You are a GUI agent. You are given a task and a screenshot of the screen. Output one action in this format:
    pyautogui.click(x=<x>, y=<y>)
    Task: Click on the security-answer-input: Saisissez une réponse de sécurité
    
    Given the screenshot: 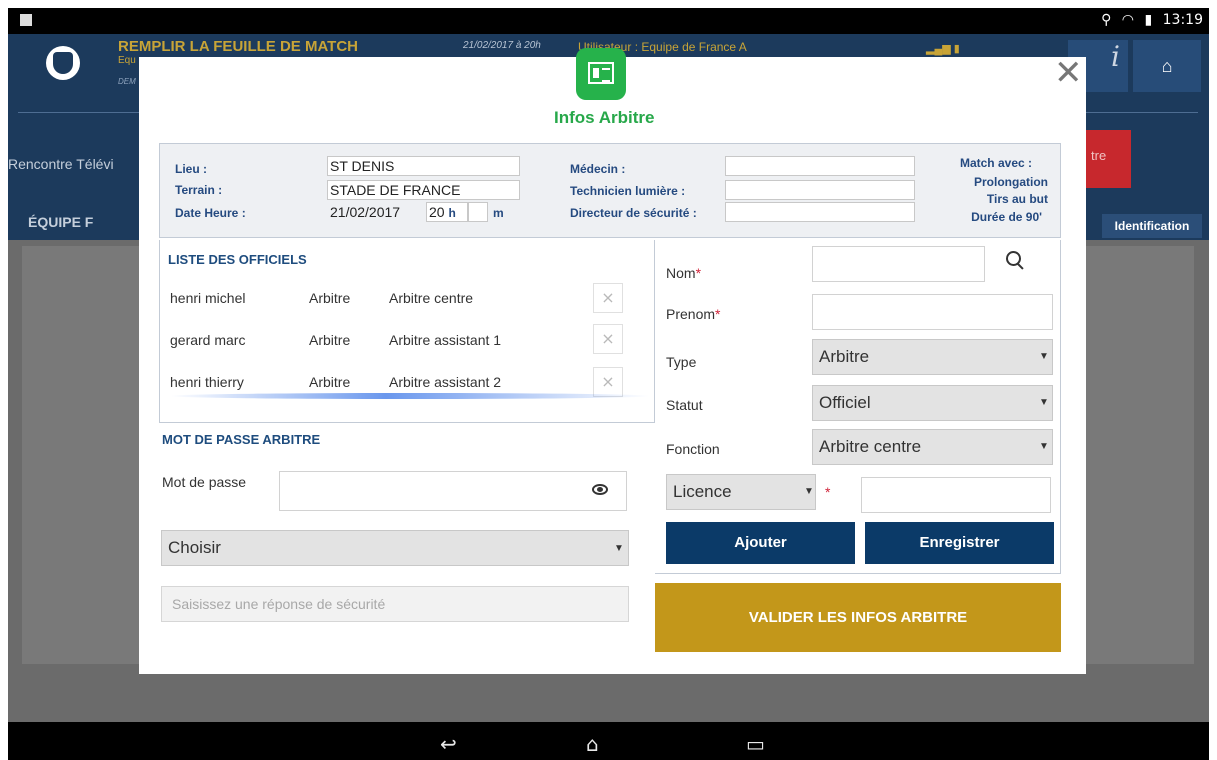 What is the action you would take?
    pyautogui.click(x=395, y=604)
    